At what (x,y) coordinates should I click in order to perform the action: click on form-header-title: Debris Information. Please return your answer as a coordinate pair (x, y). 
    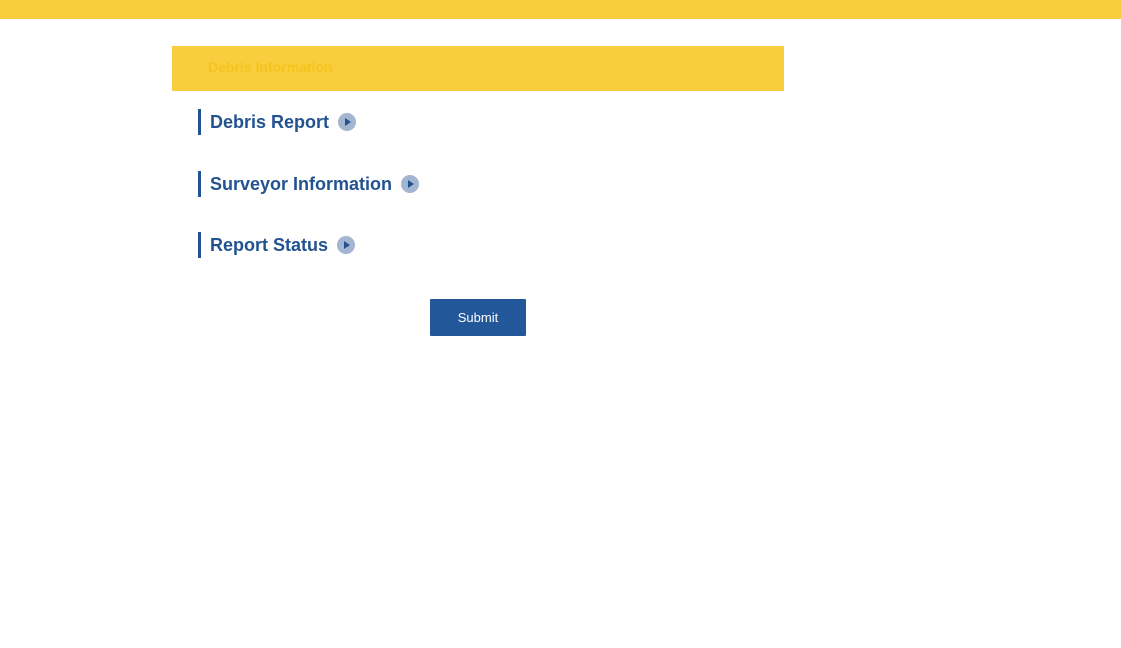
    Looking at the image, I should click on (270, 67).